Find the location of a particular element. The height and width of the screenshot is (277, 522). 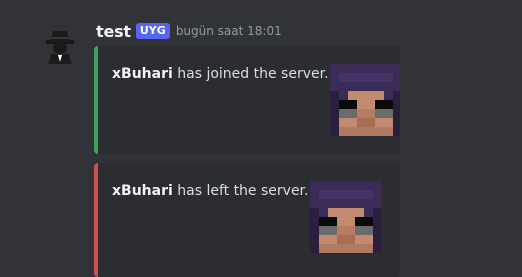

embed-description: xBuhari has joined the server. is located at coordinates (220, 74).